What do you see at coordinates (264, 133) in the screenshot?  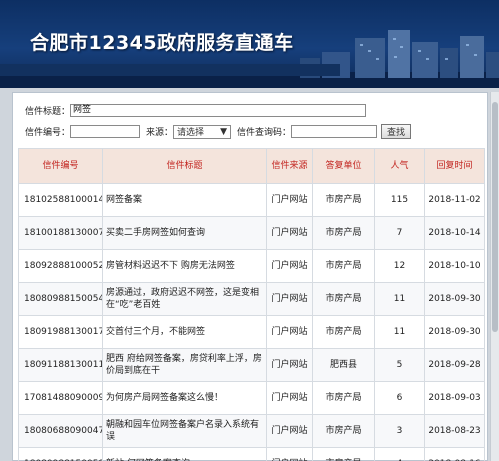 I see `query-code-label: 信件查询码：` at bounding box center [264, 133].